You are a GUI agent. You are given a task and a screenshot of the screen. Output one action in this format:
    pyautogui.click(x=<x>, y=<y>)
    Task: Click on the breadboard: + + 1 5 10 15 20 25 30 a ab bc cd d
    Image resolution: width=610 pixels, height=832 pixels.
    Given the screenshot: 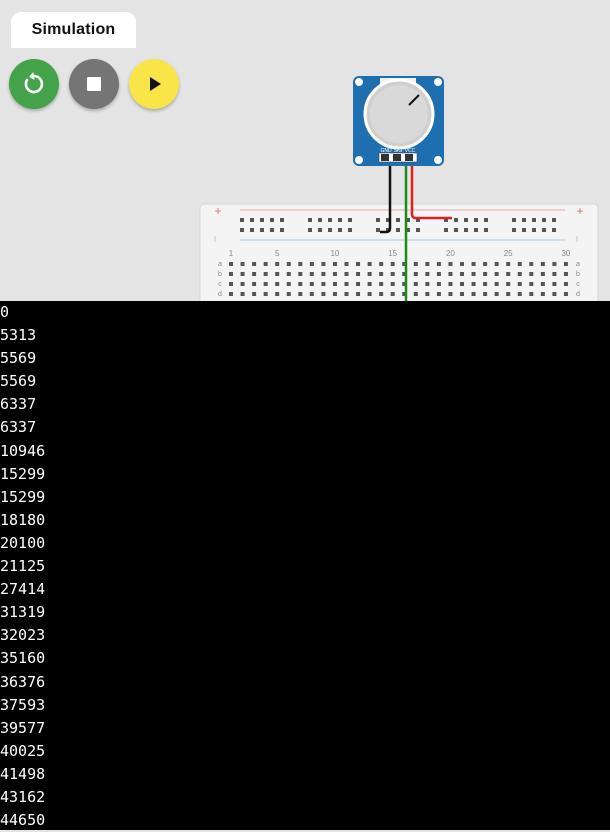 What is the action you would take?
    pyautogui.click(x=399, y=252)
    